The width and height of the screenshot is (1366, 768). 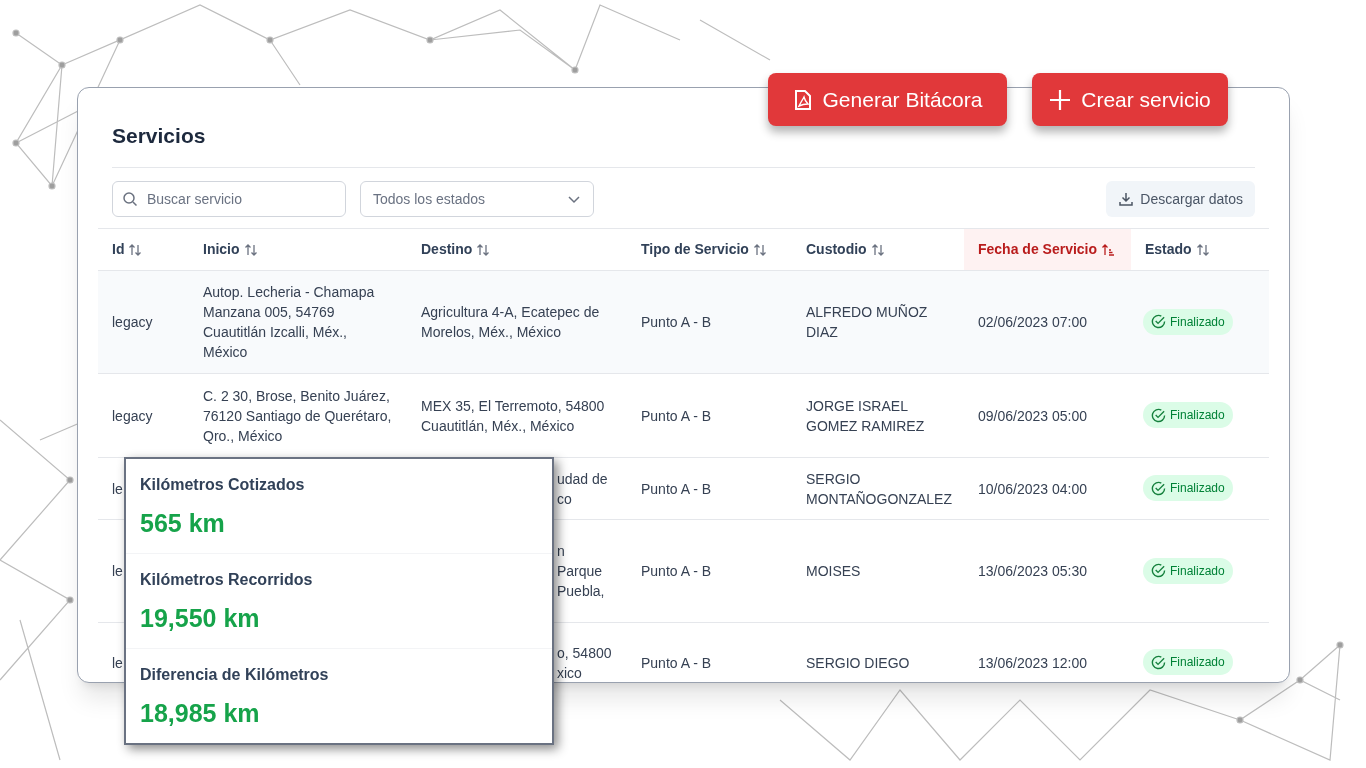 What do you see at coordinates (223, 485) in the screenshot?
I see `metric-label: Kilómetros Cotizados` at bounding box center [223, 485].